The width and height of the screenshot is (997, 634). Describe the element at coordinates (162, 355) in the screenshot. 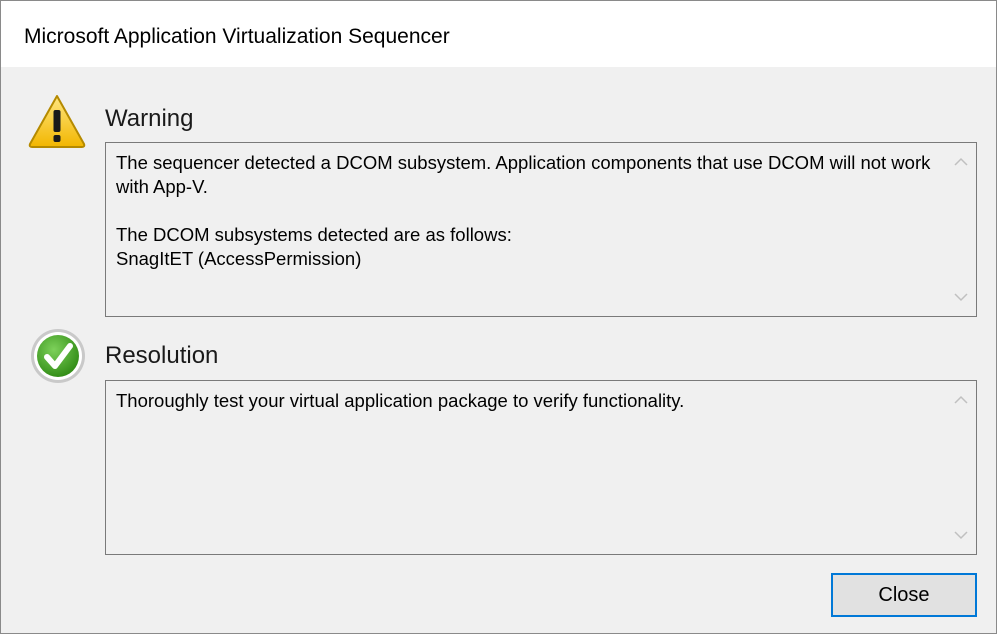

I see `resolution-heading: Resolution` at that location.